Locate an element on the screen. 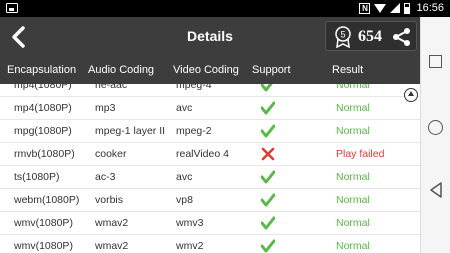 Image resolution: width=450 pixels, height=253 pixels. cross-icon is located at coordinates (268, 154).